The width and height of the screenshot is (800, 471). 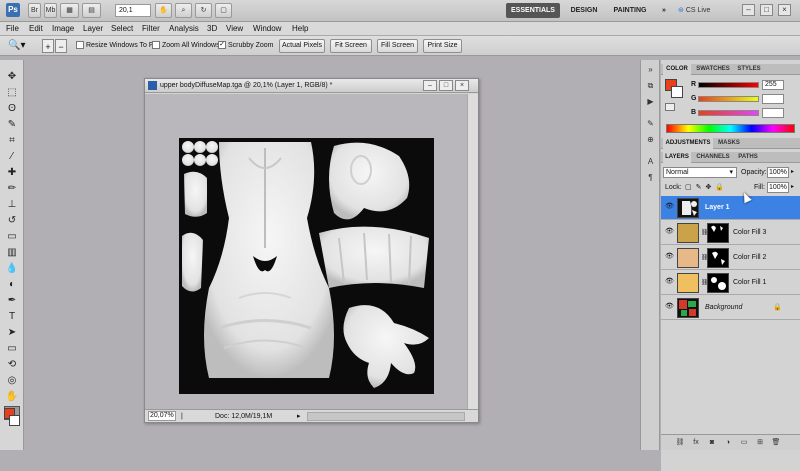 I want to click on red-channel-slider, so click(x=728, y=85).